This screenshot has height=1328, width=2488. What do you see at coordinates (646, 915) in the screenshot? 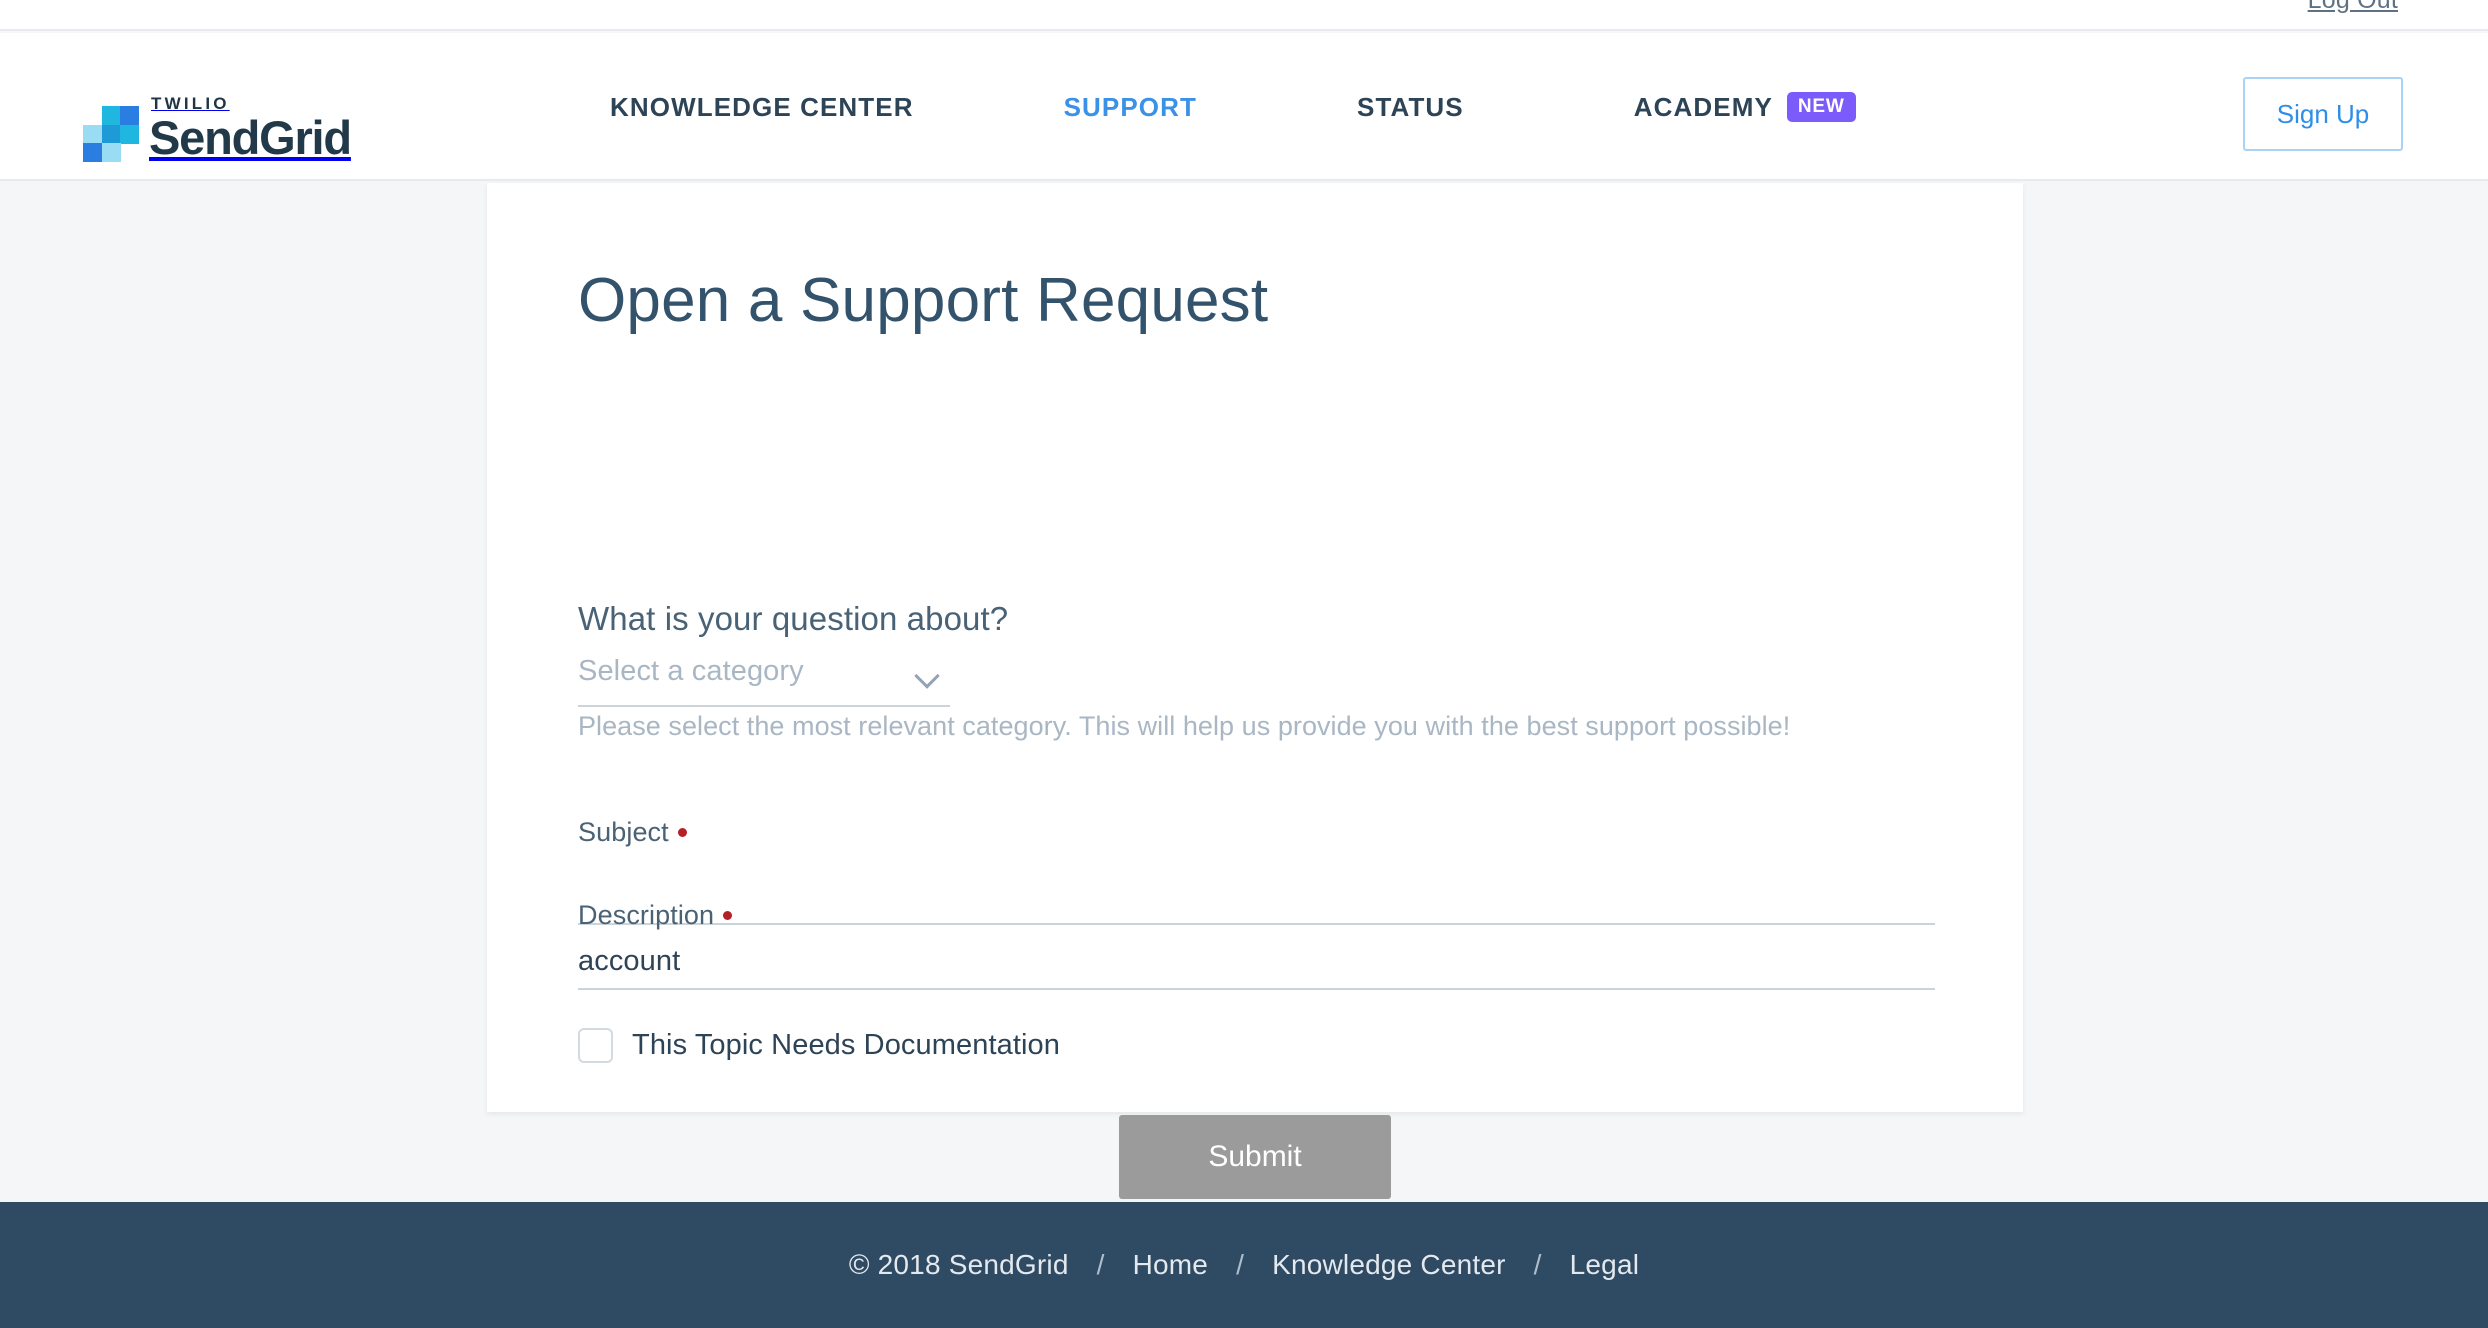
I see `description-label-text: Description` at bounding box center [646, 915].